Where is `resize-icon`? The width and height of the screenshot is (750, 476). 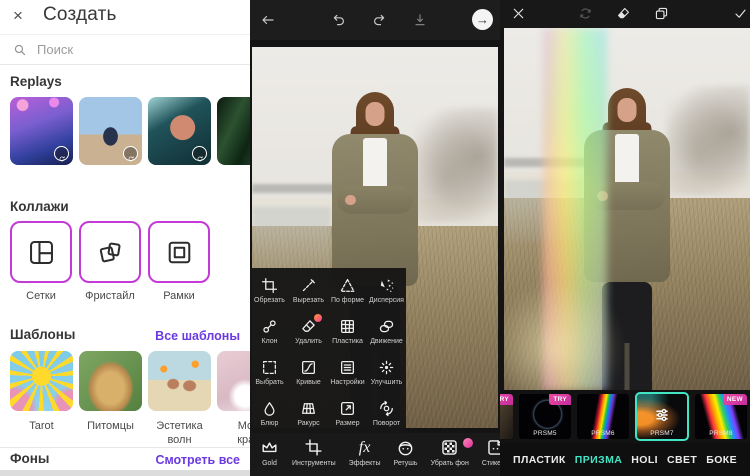 resize-icon is located at coordinates (347, 408).